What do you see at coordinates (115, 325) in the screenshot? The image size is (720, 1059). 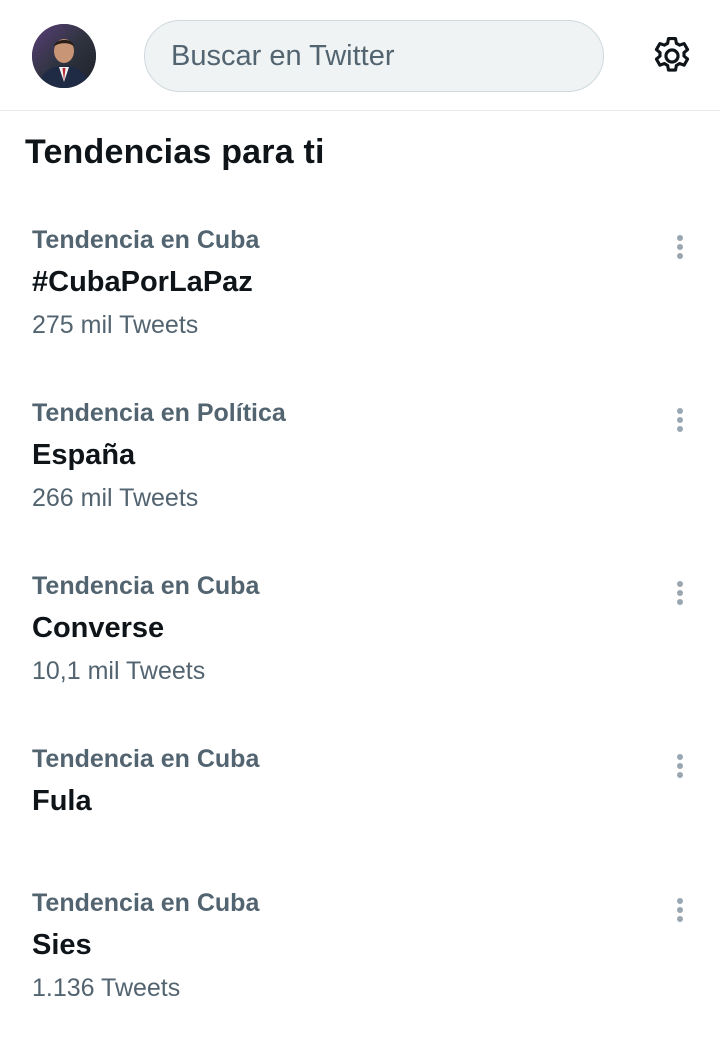 I see `trend-count: 275 mil Tweets` at bounding box center [115, 325].